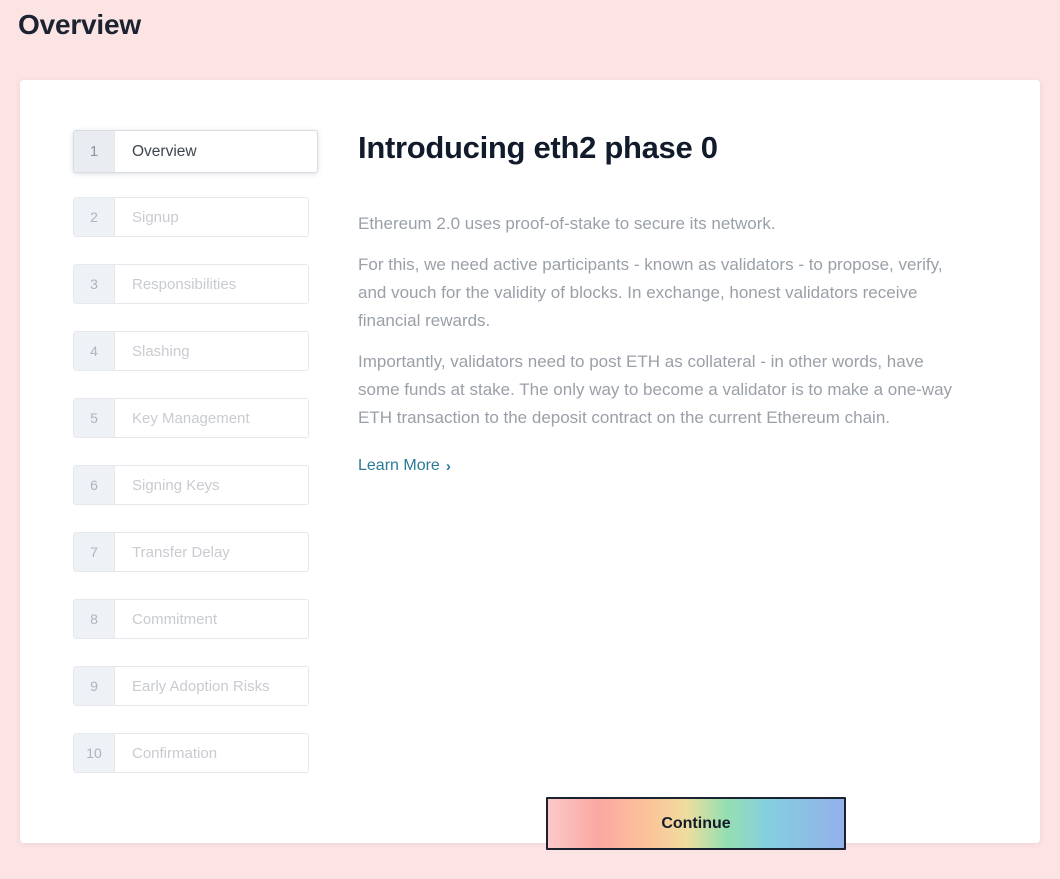 This screenshot has width=1060, height=879. I want to click on step-label: Signing Keys, so click(176, 485).